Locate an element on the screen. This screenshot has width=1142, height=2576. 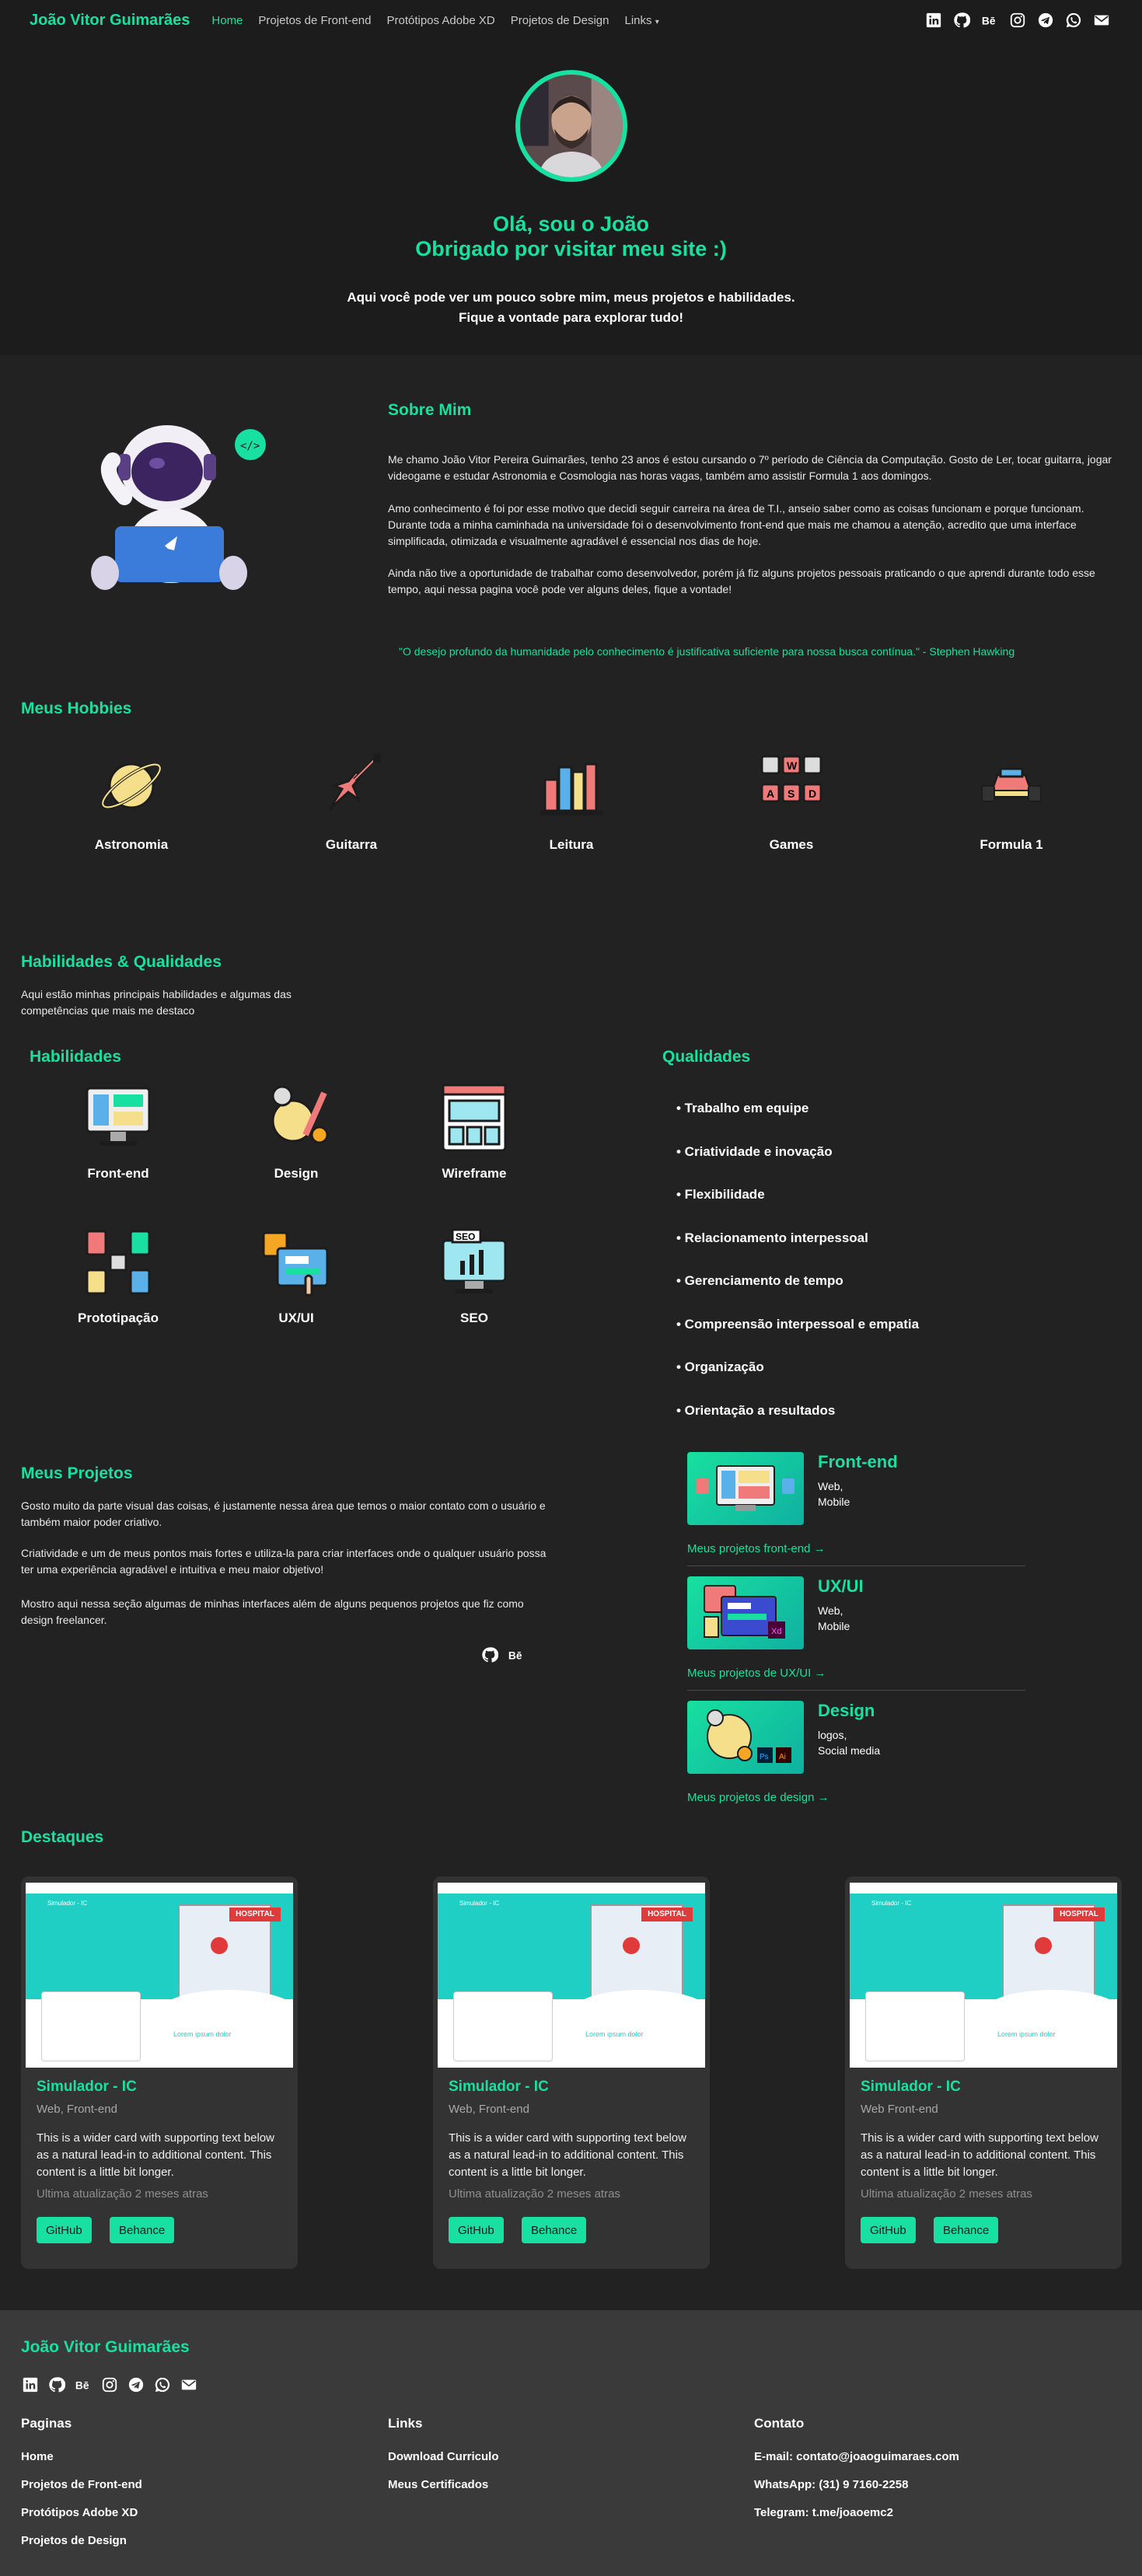
hobby-astronomia: Astronomia is located at coordinates (132, 801).